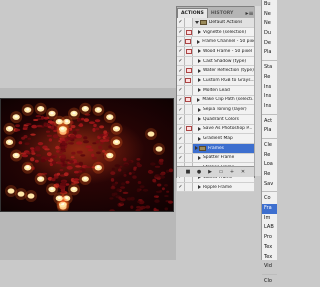 This screenshot has width=320, height=287. Describe the element at coordinates (269, 228) in the screenshot. I see `menu-item: LAB` at that location.